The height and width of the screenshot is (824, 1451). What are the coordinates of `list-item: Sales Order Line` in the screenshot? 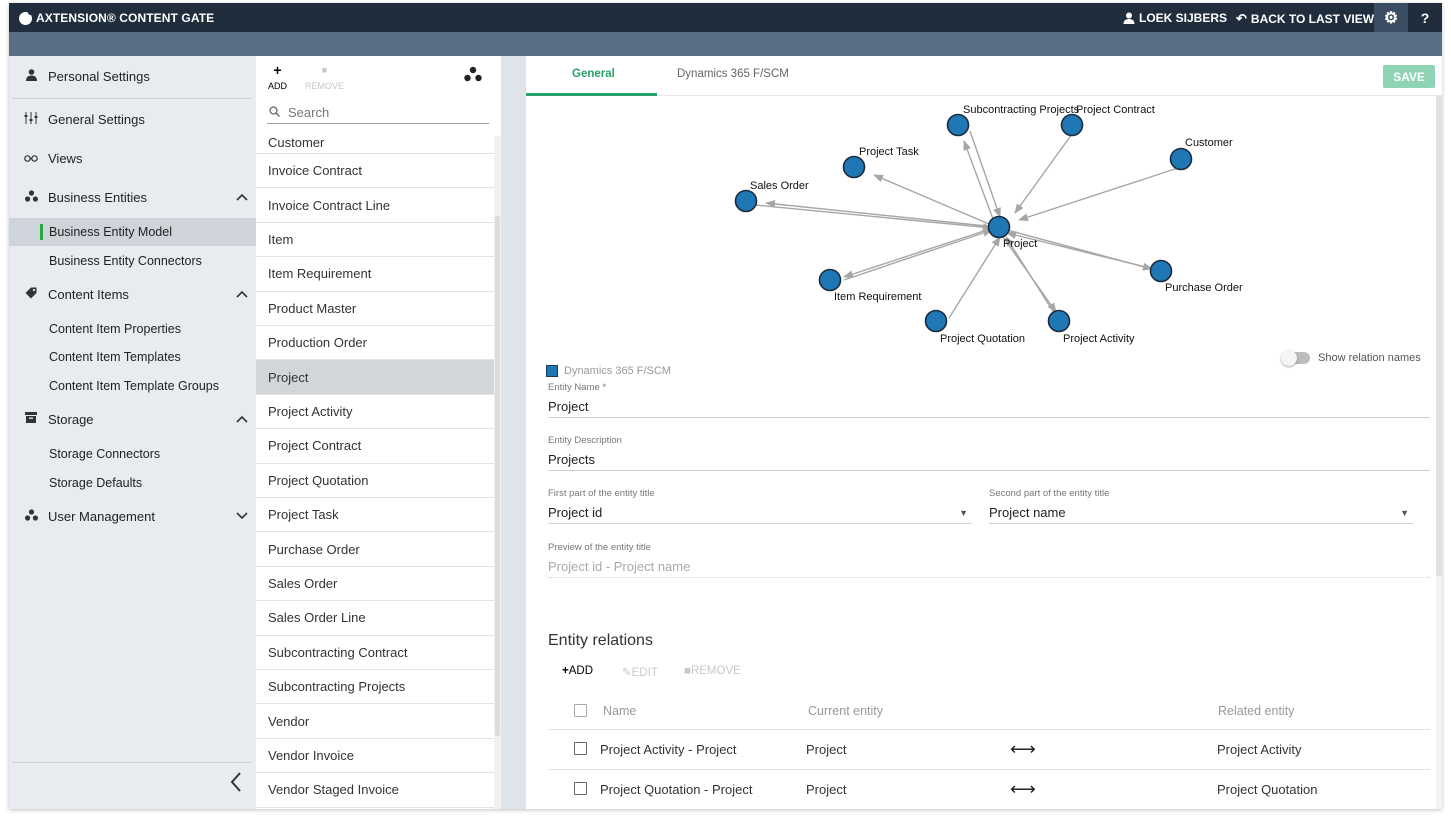 It's located at (375, 618).